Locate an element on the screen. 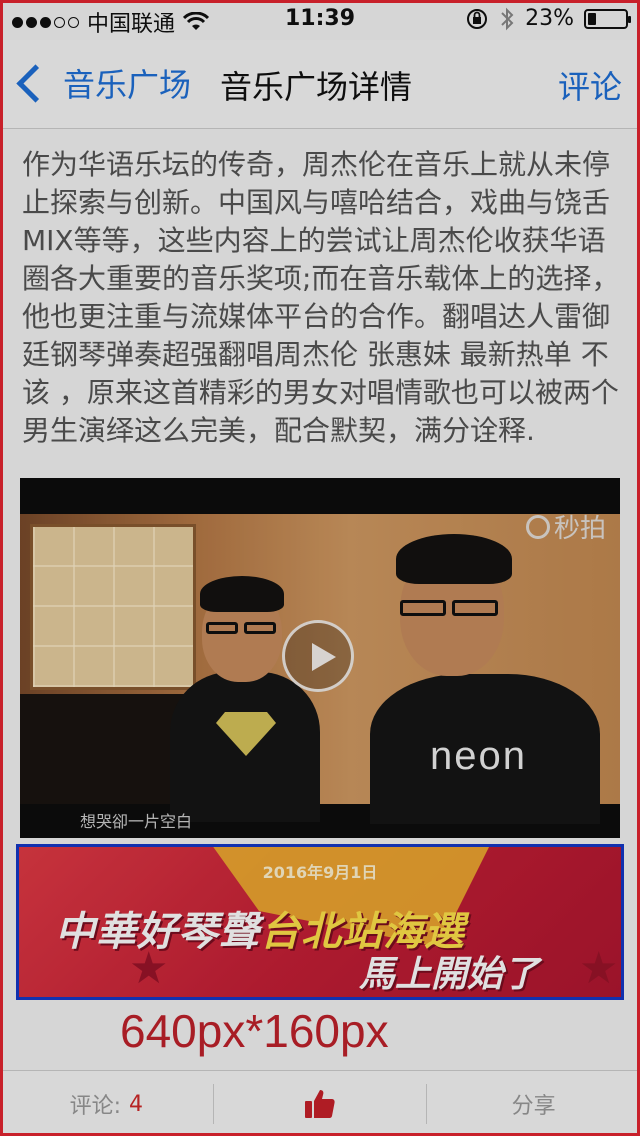 The image size is (640, 1136). back-button-label: 音乐广场 is located at coordinates (127, 85).